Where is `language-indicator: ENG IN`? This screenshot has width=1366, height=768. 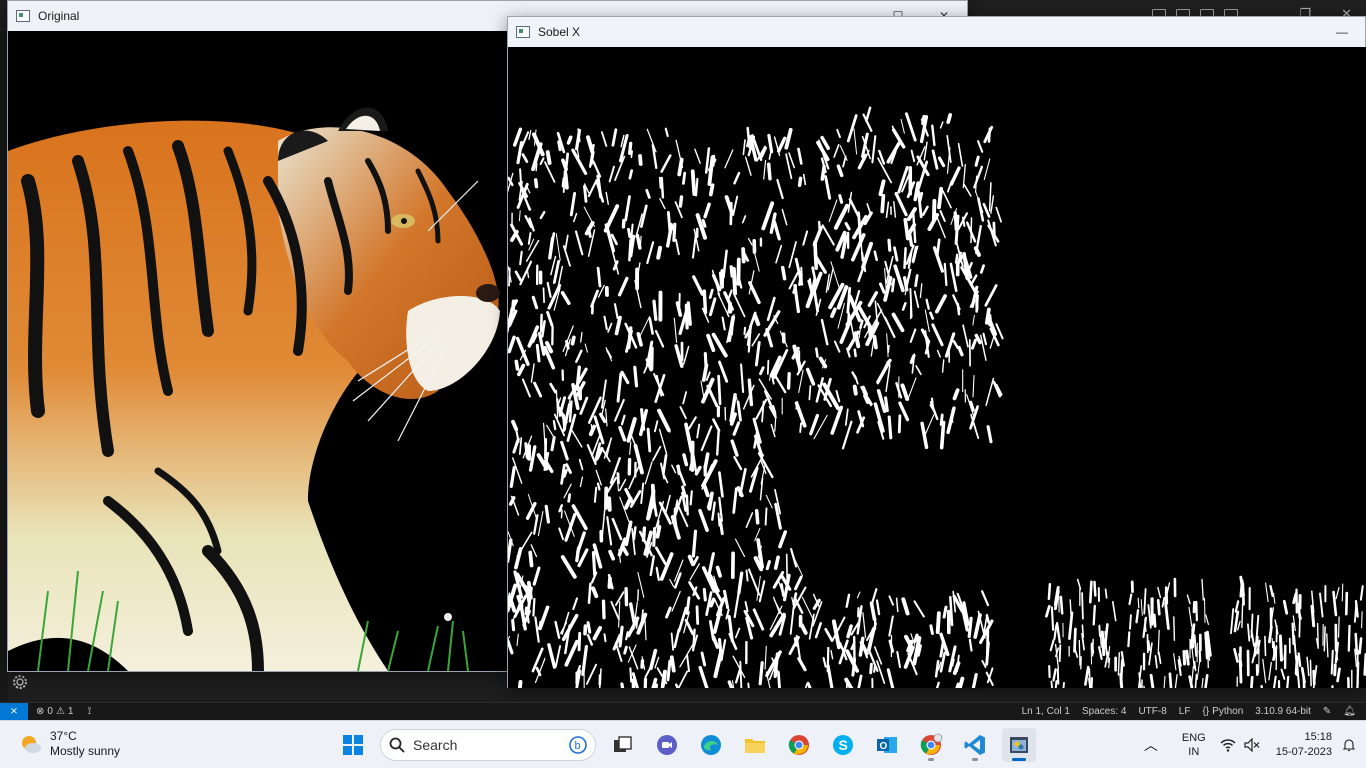
language-indicator: ENG IN is located at coordinates (1194, 745).